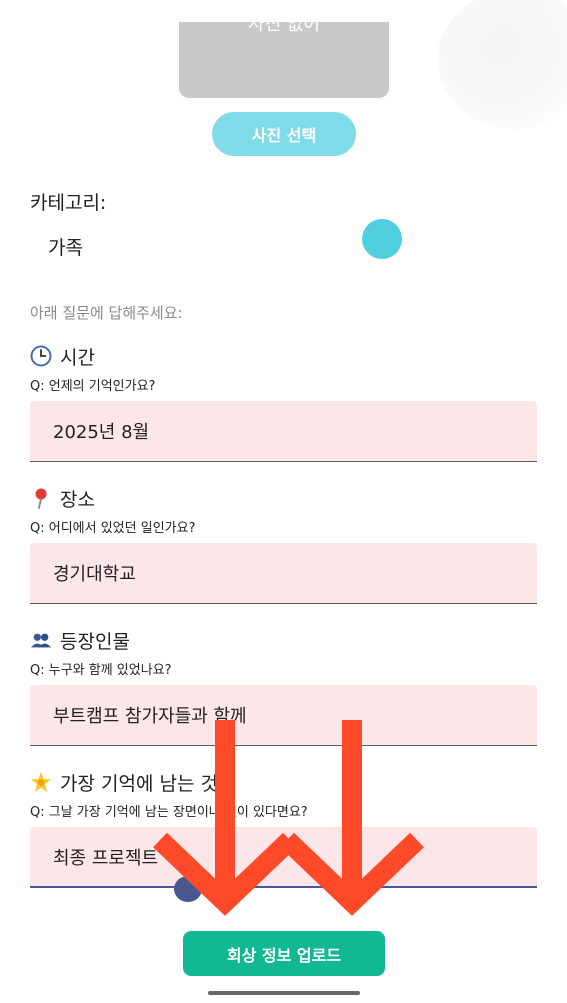  Describe the element at coordinates (65, 246) in the screenshot. I see `category-dropdown: 가족` at that location.